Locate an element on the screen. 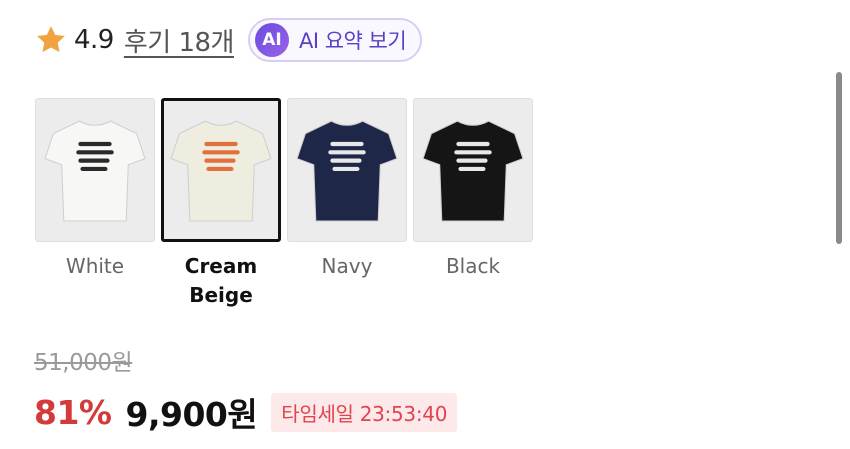 Image resolution: width=850 pixels, height=449 pixels. ai-summary-button: AI AI 요약 보기 is located at coordinates (335, 40).